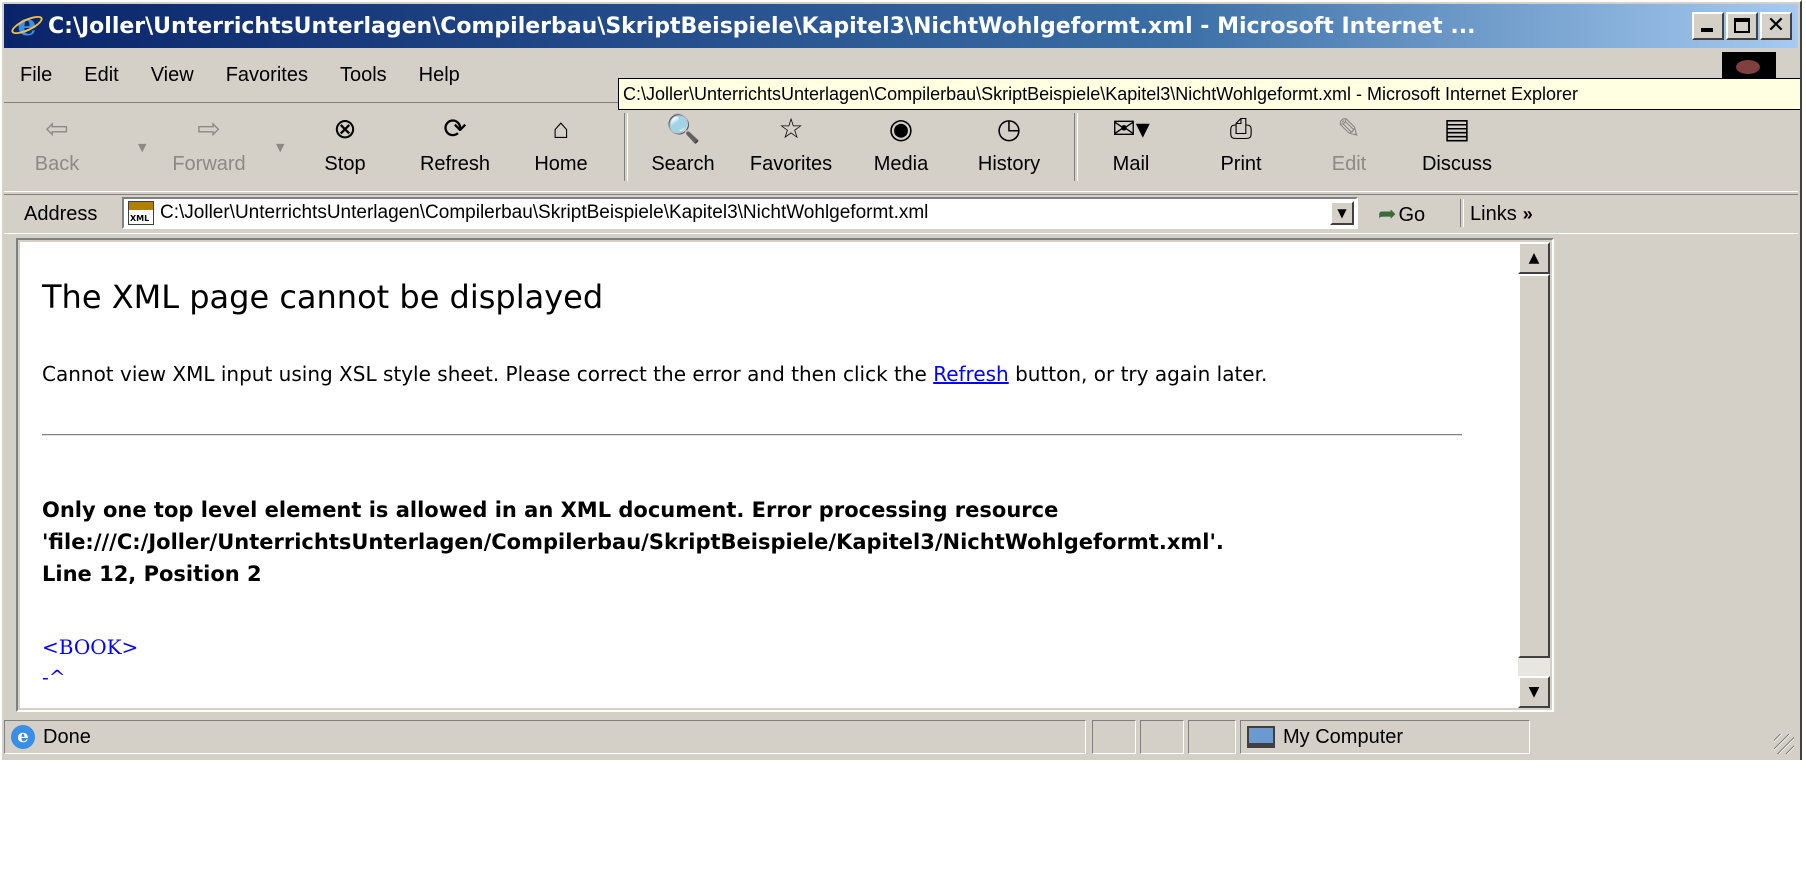 This screenshot has width=1806, height=874. I want to click on background-area, so click(903, 817).